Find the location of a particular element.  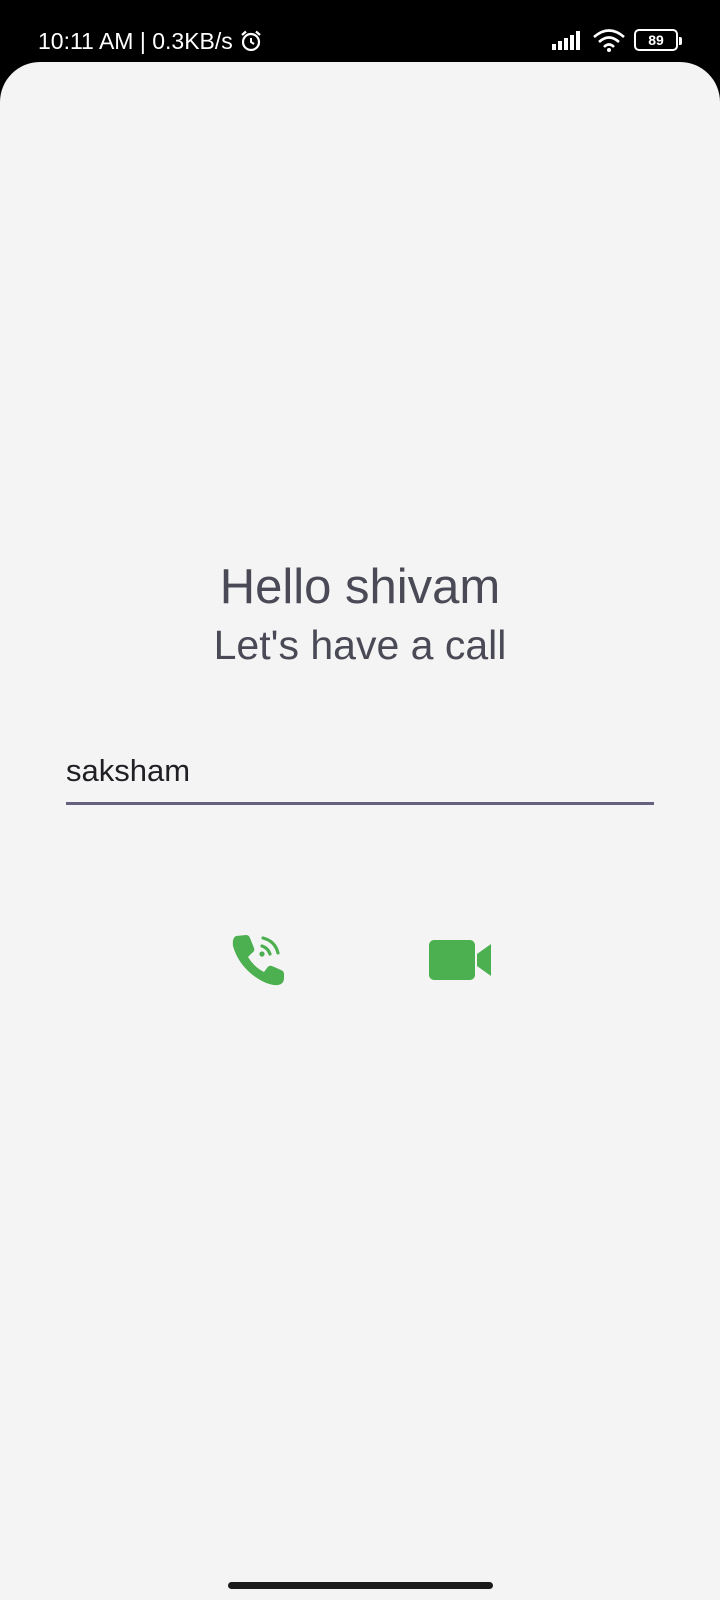

video-call-button is located at coordinates (461, 960).